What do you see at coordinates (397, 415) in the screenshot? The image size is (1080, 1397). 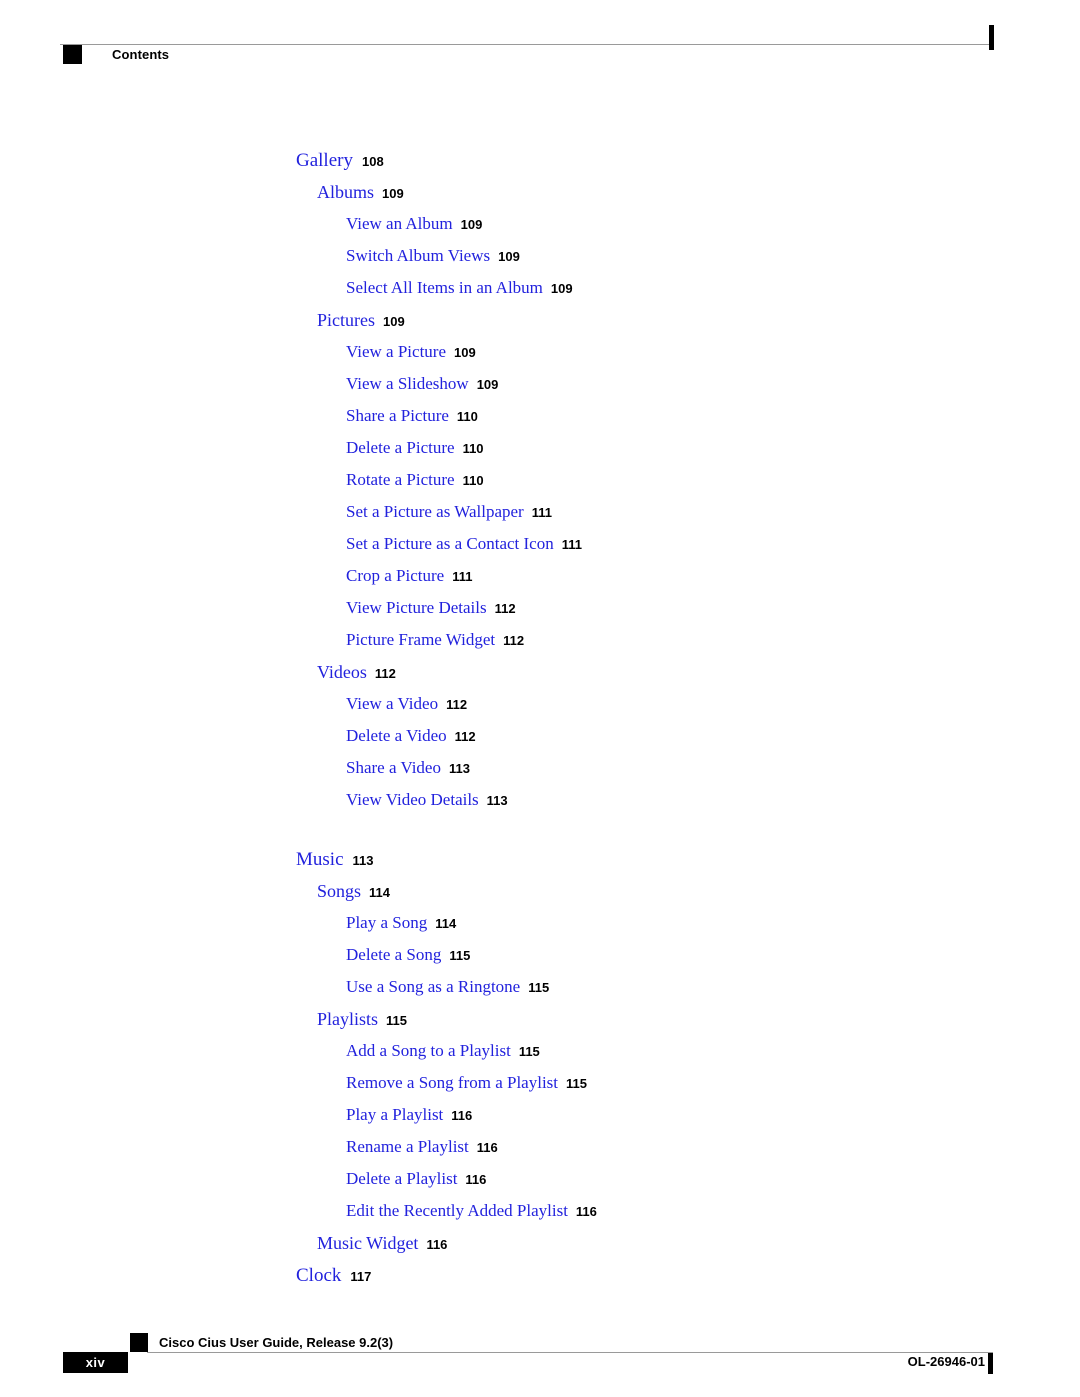 I see `toc-entry-title: Share a Picture` at bounding box center [397, 415].